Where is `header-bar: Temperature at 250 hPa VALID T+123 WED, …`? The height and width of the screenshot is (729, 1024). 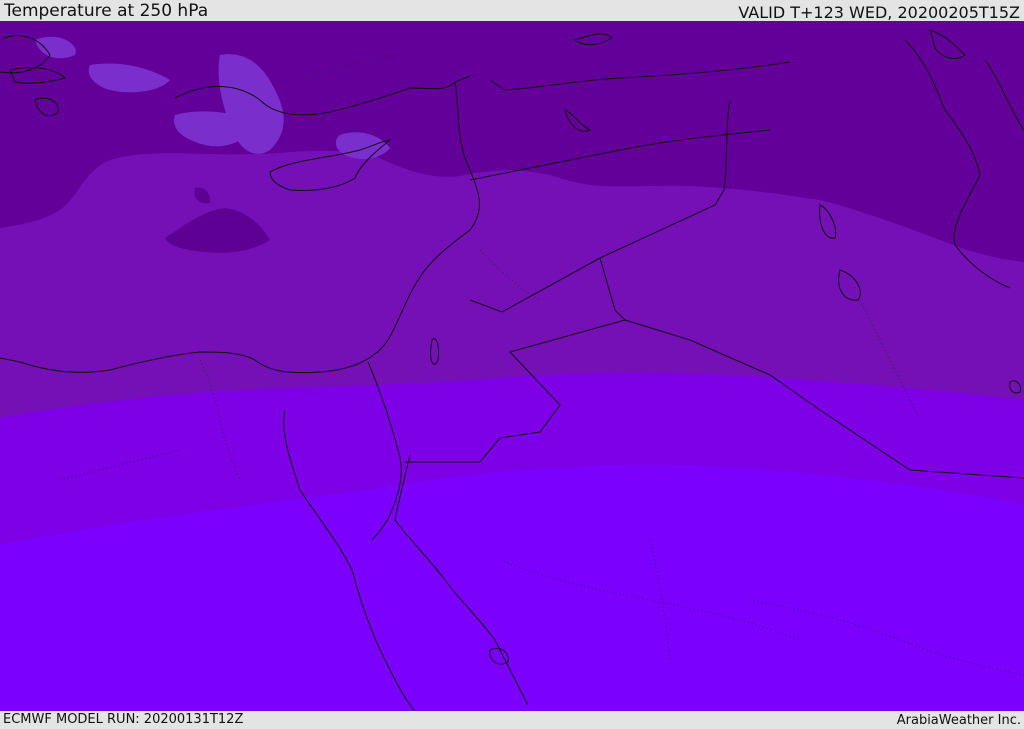 header-bar: Temperature at 250 hPa VALID T+123 WED, … is located at coordinates (512, 10).